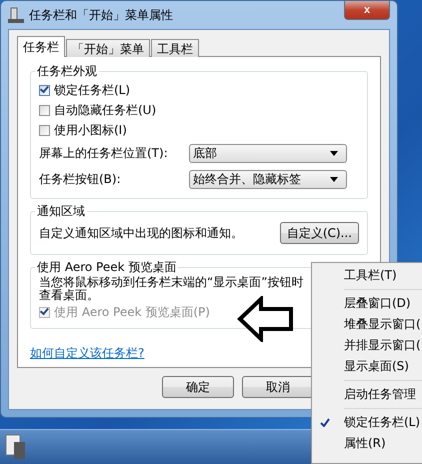 The image size is (422, 464). Describe the element at coordinates (104, 153) in the screenshot. I see `field-label: 屏幕上的任务栏位置(T):` at that location.